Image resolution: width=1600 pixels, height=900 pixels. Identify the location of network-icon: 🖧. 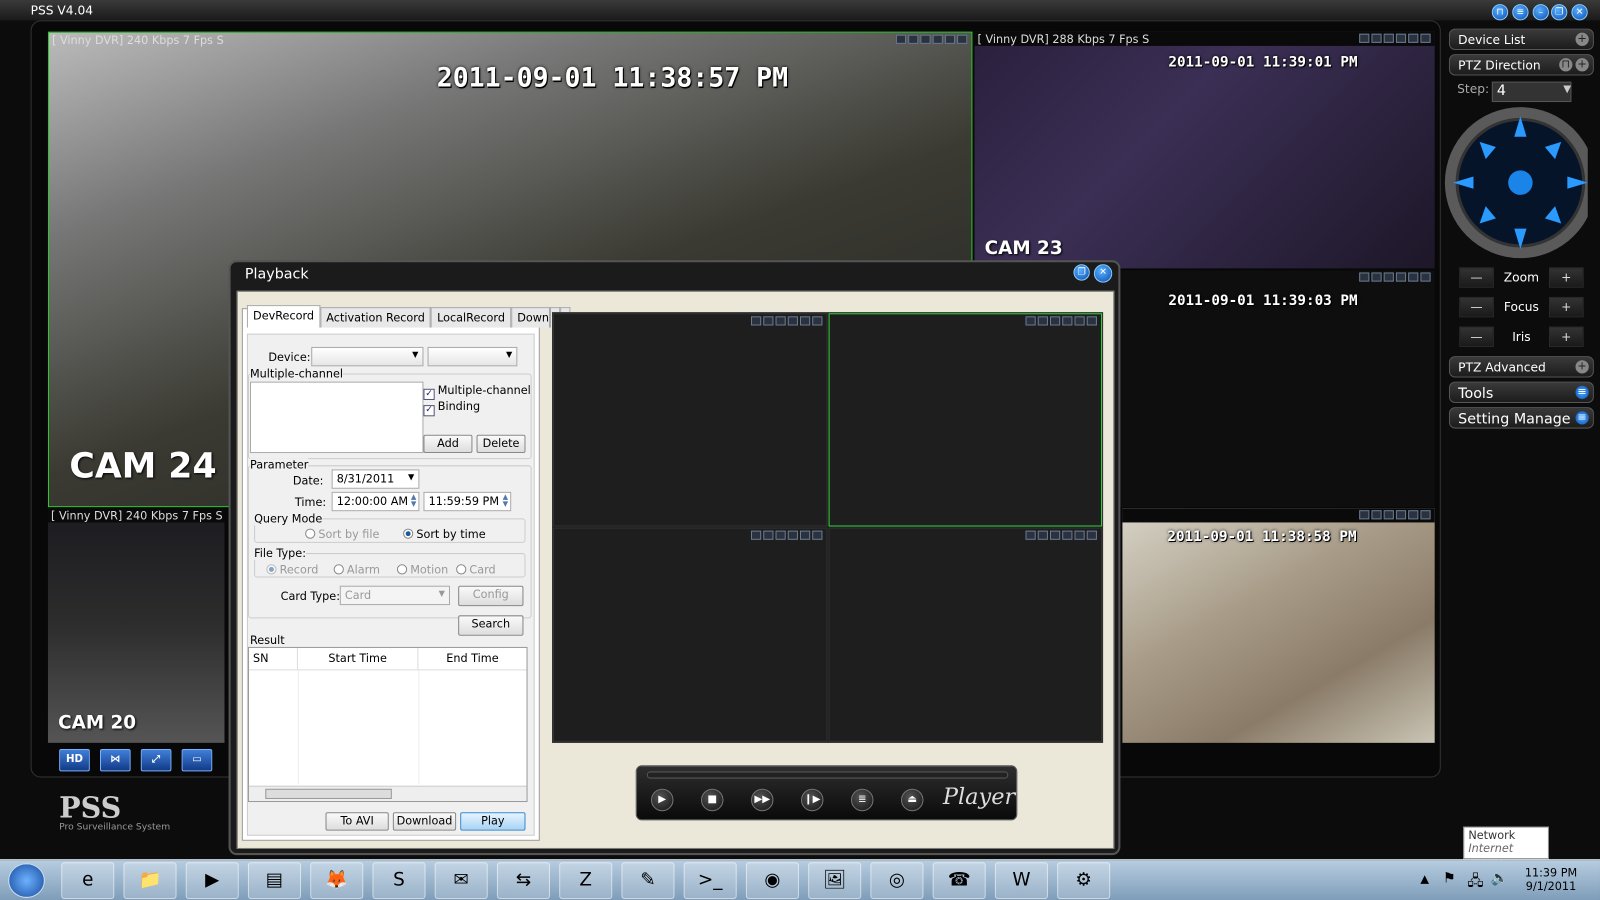
(1475, 882).